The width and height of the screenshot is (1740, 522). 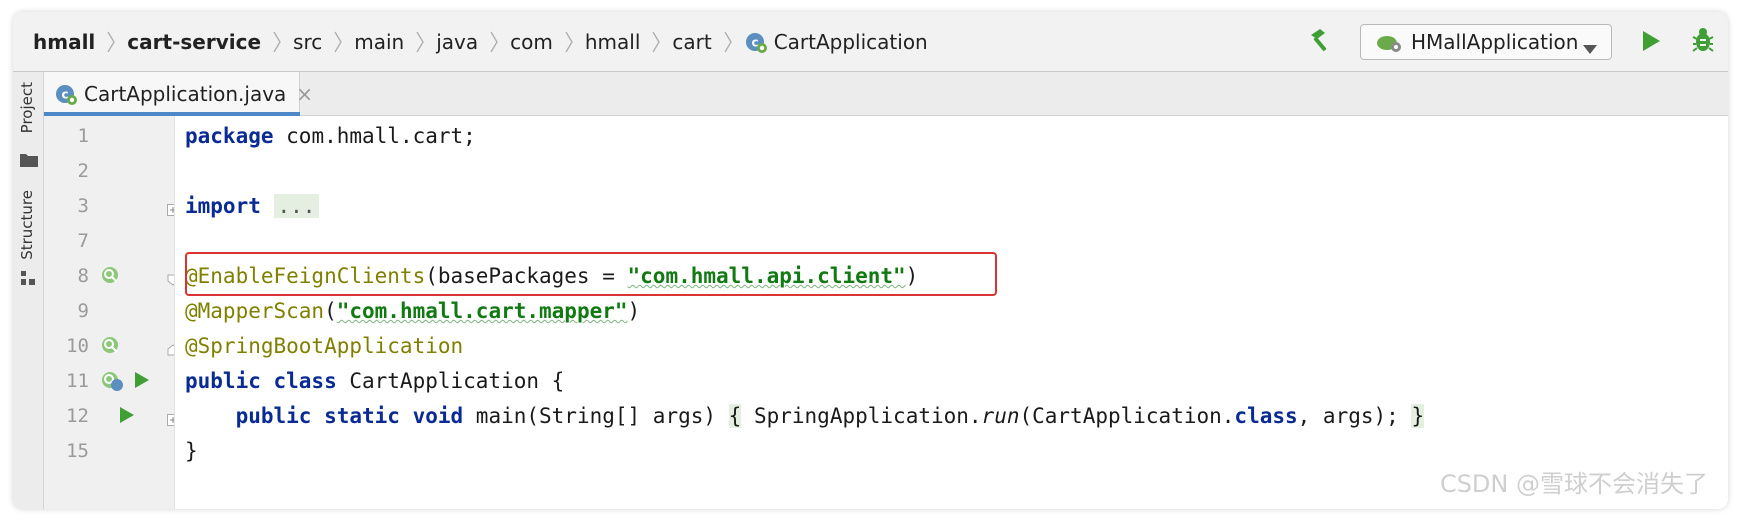 I want to click on debug-button, so click(x=1703, y=42).